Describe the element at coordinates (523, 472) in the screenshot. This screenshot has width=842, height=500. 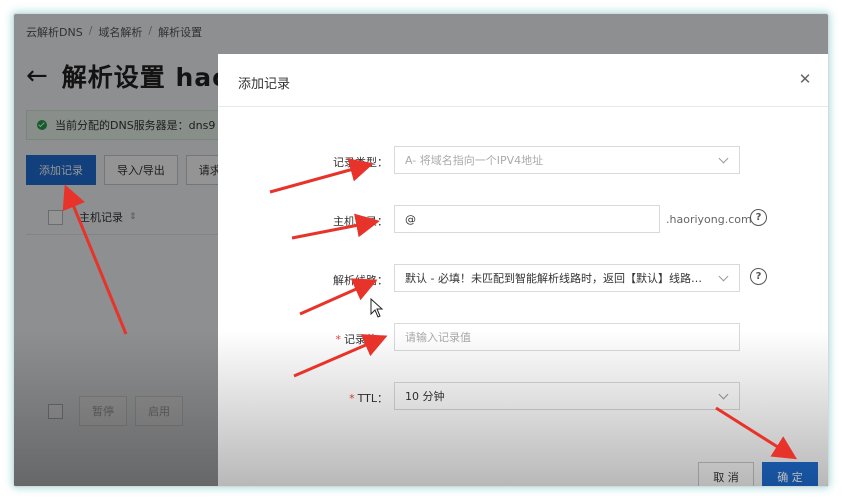
I see `dialog-footer: 取 消 确 定` at that location.